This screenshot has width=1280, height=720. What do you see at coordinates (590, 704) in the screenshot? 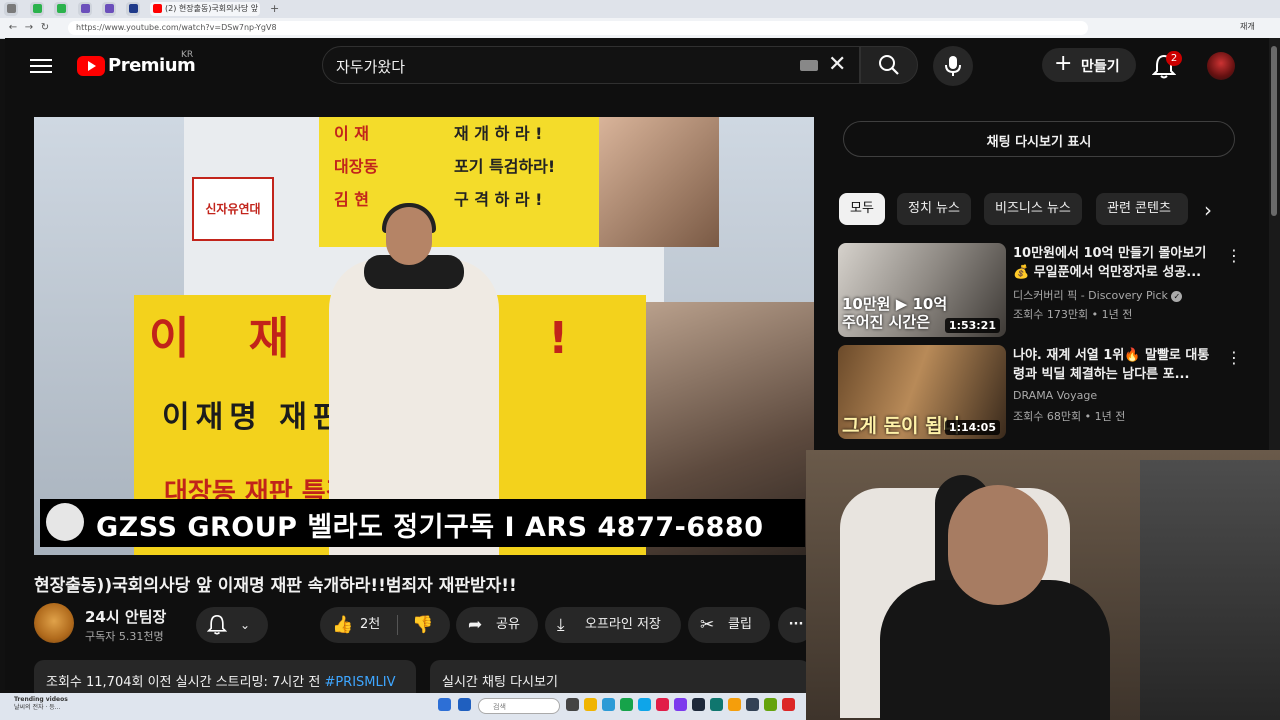
I see `file-explorer-icon` at bounding box center [590, 704].